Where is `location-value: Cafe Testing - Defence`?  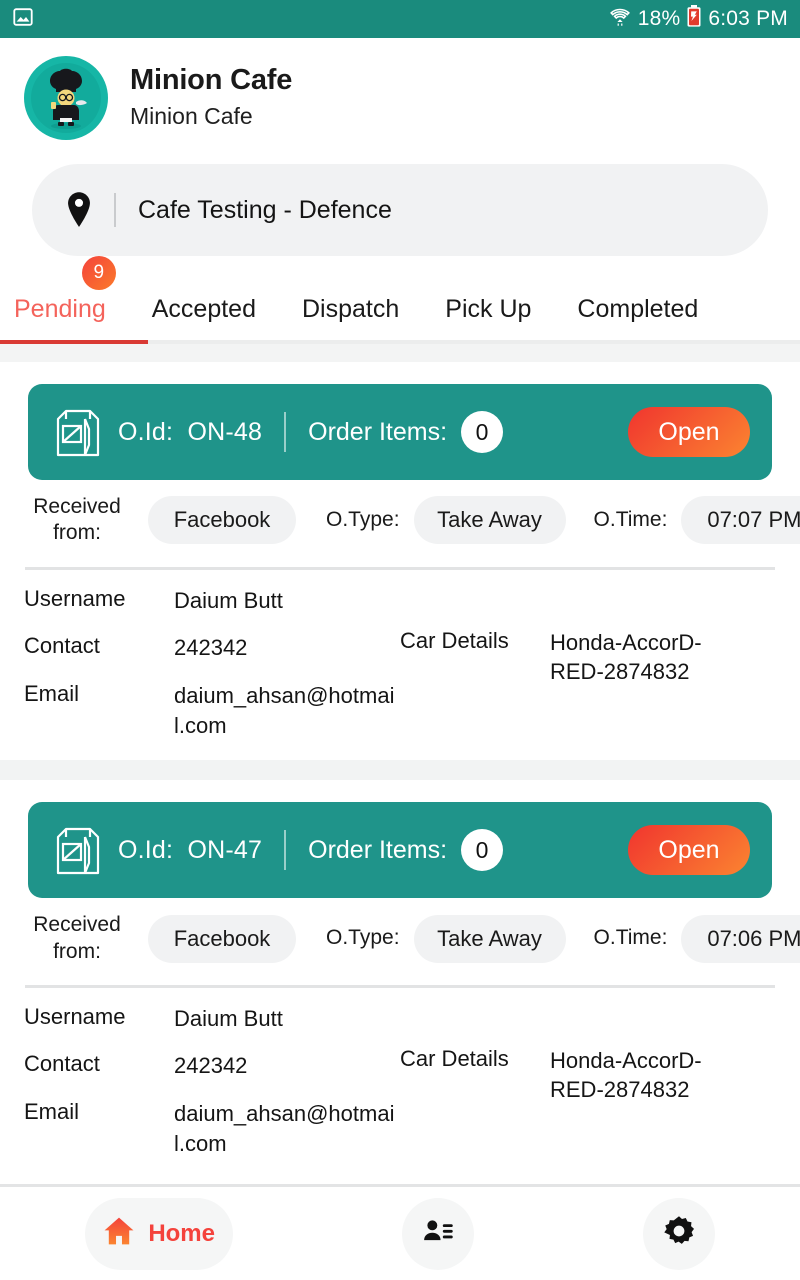 location-value: Cafe Testing - Defence is located at coordinates (265, 209).